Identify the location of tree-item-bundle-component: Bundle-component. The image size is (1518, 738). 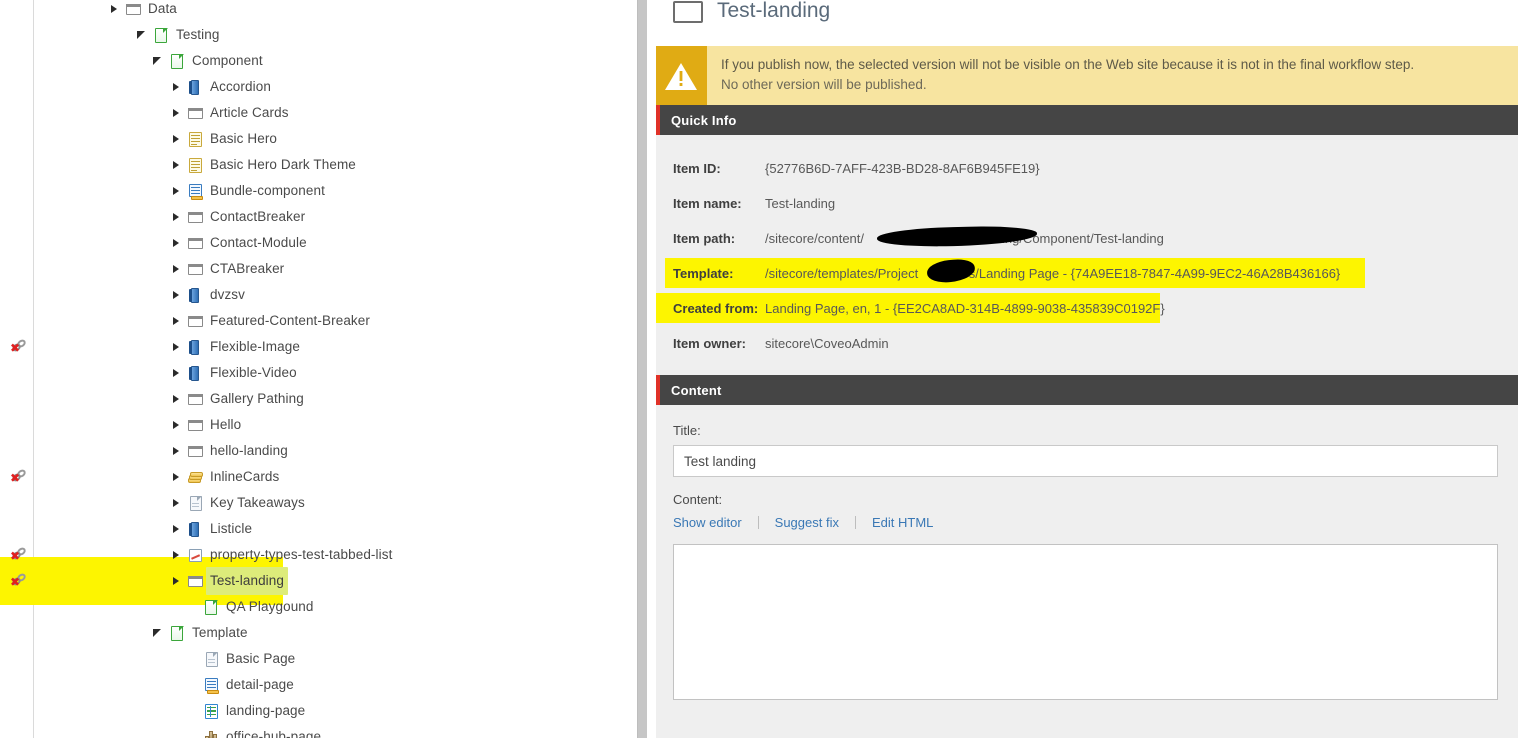
(318, 191).